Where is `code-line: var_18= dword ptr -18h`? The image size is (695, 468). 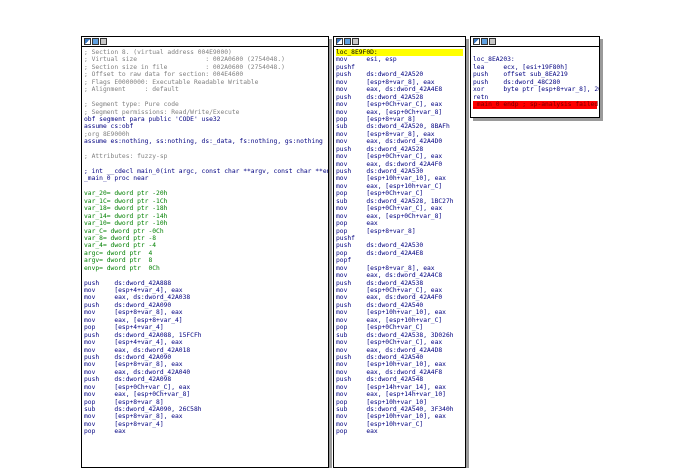
code-line: var_18= dword ptr -18h is located at coordinates (205, 208).